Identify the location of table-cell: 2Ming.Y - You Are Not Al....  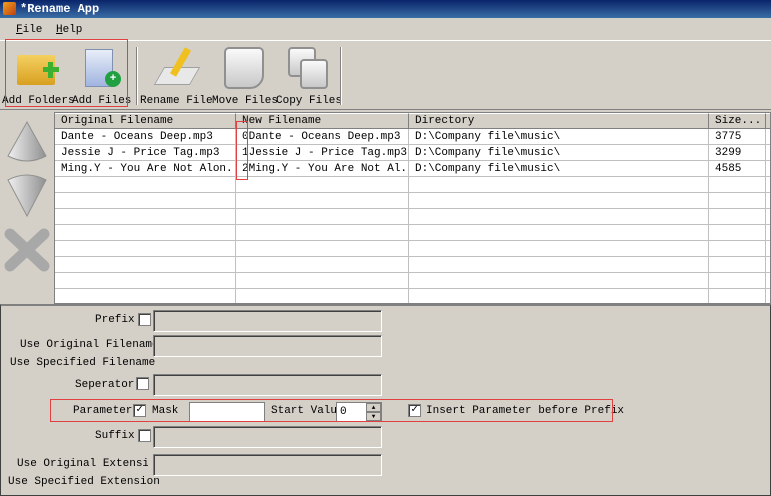
(322, 169).